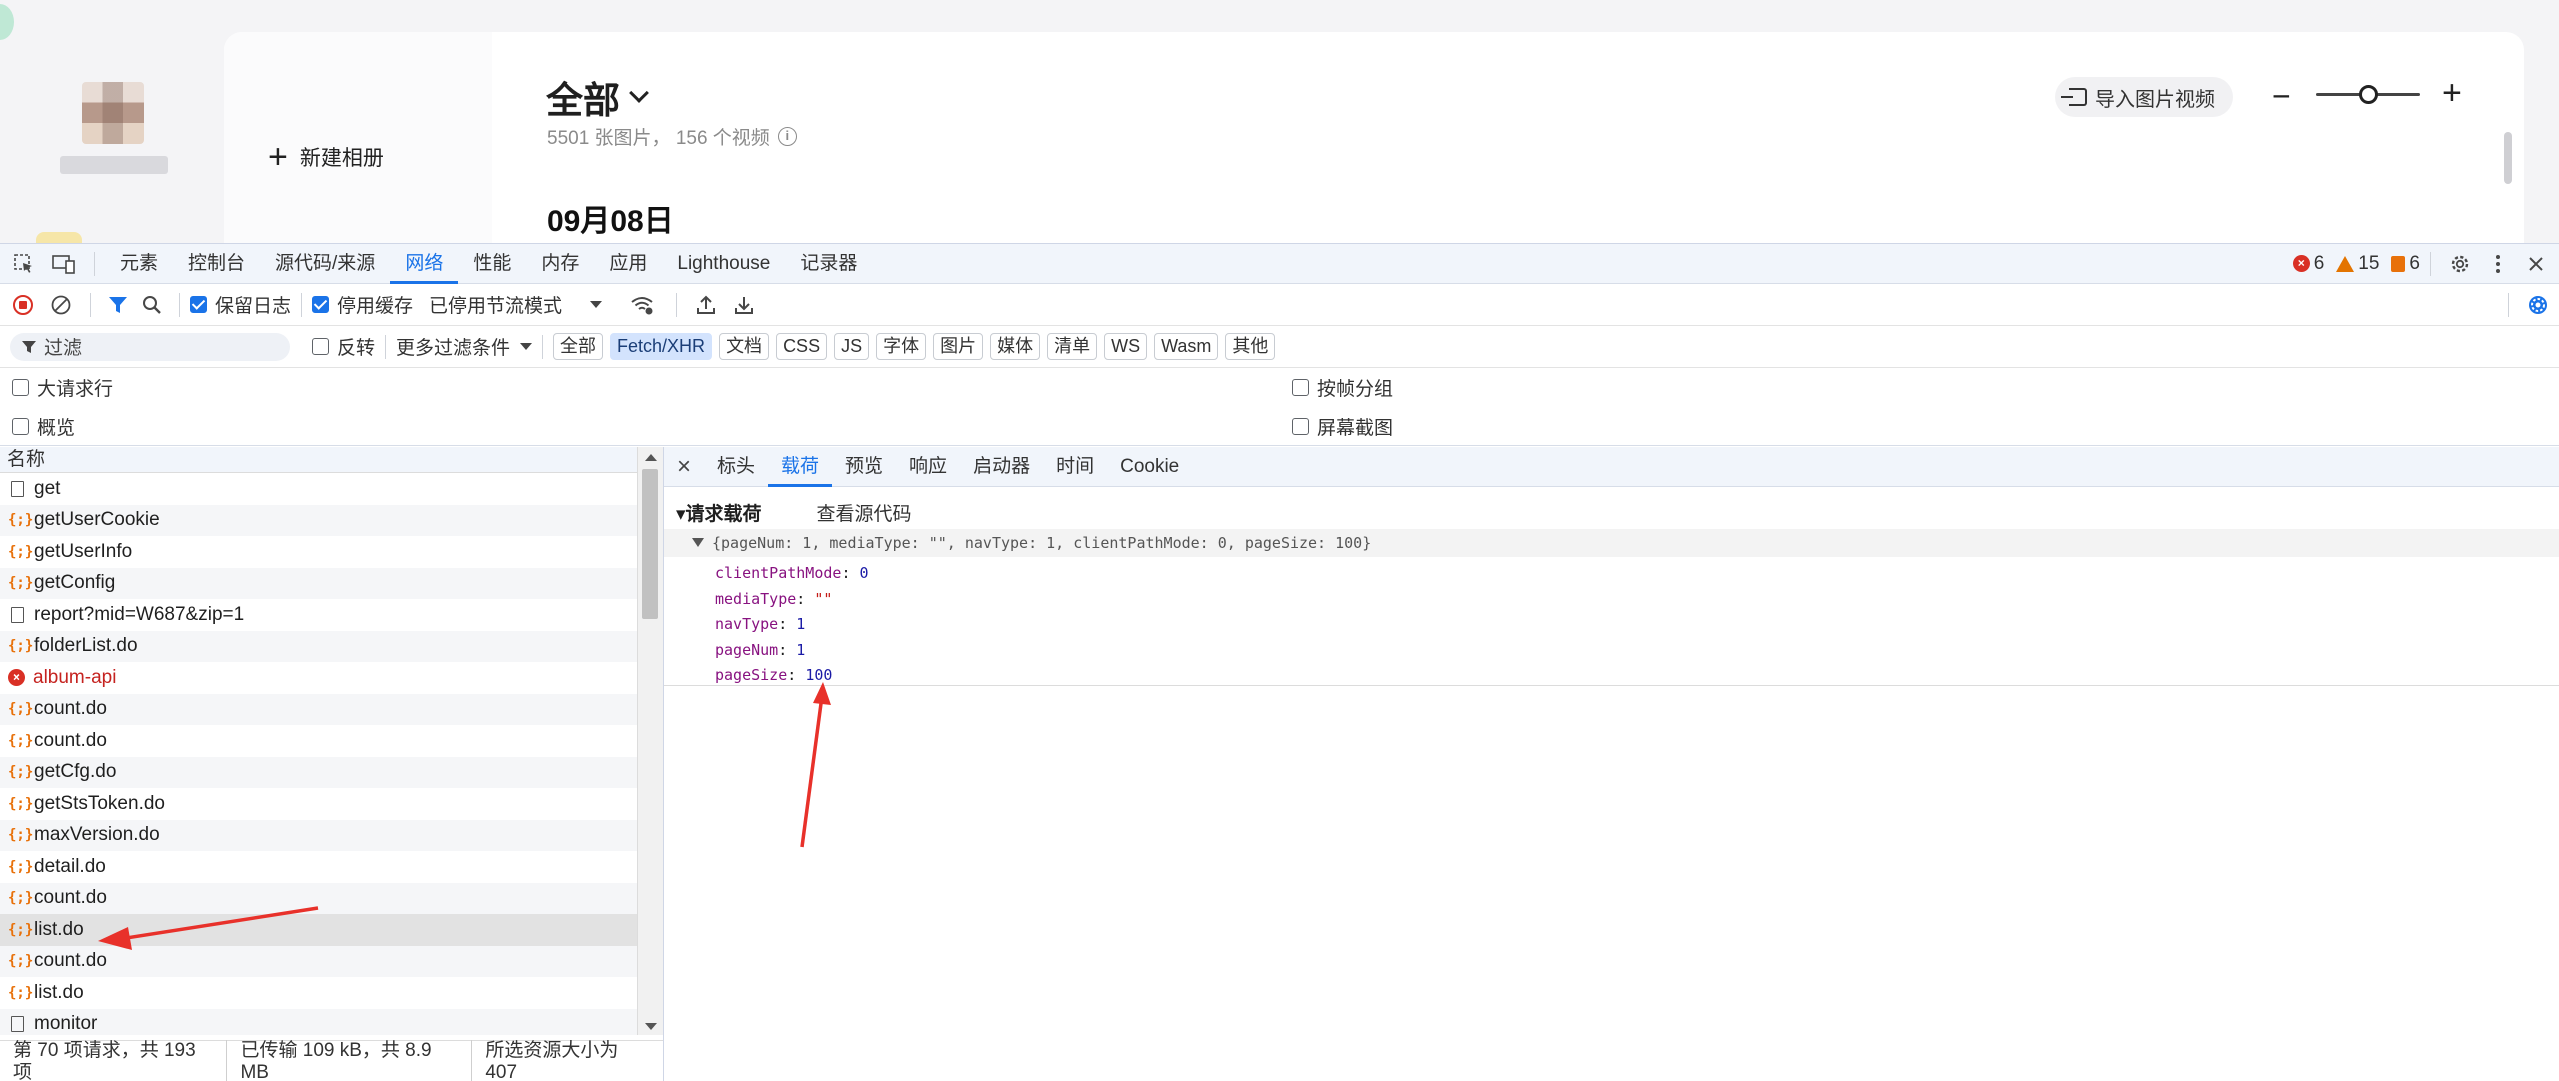 Image resolution: width=2559 pixels, height=1081 pixels. I want to click on tab-3: 网络, so click(424, 264).